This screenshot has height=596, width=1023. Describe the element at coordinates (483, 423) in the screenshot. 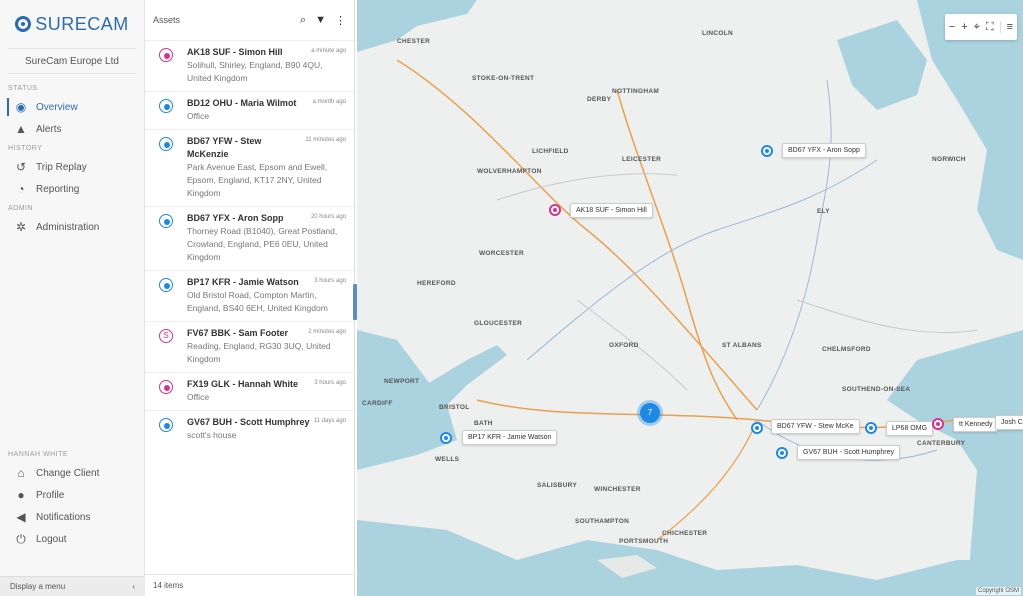

I see `city-label: BATH` at that location.